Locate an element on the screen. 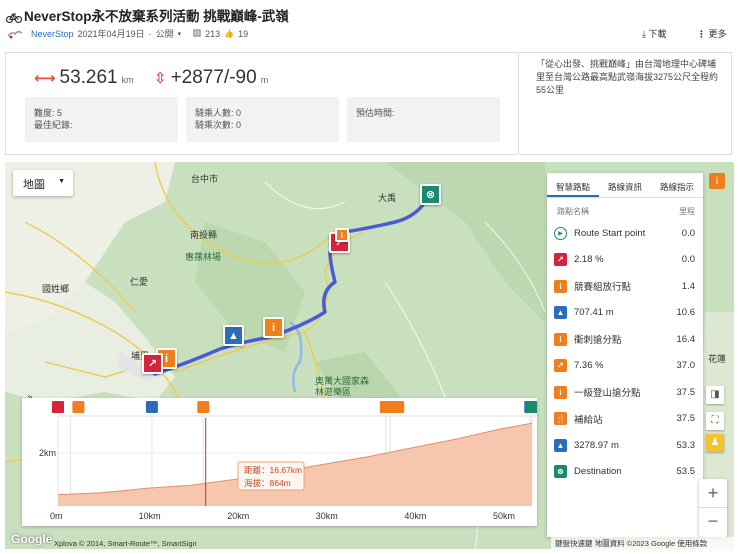  sprint-marker-icon: i is located at coordinates (273, 327).